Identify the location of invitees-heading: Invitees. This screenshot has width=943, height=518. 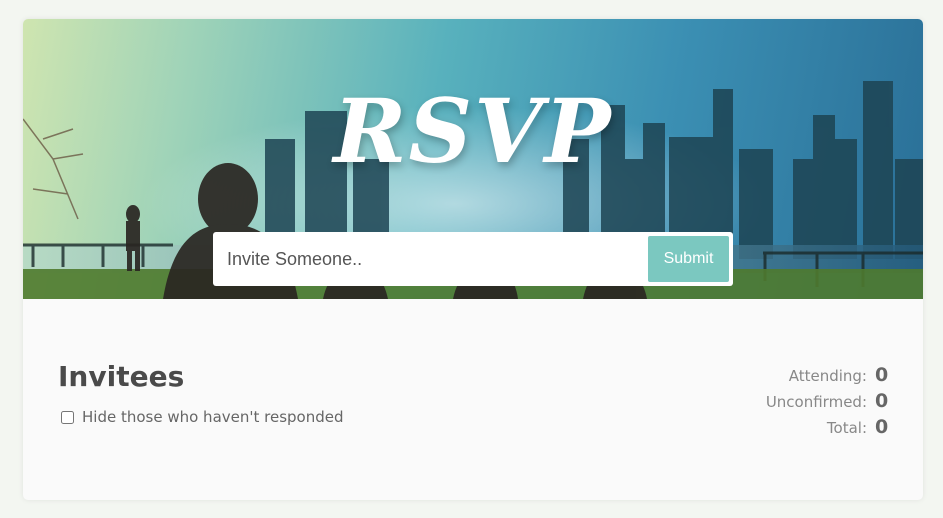
(121, 376).